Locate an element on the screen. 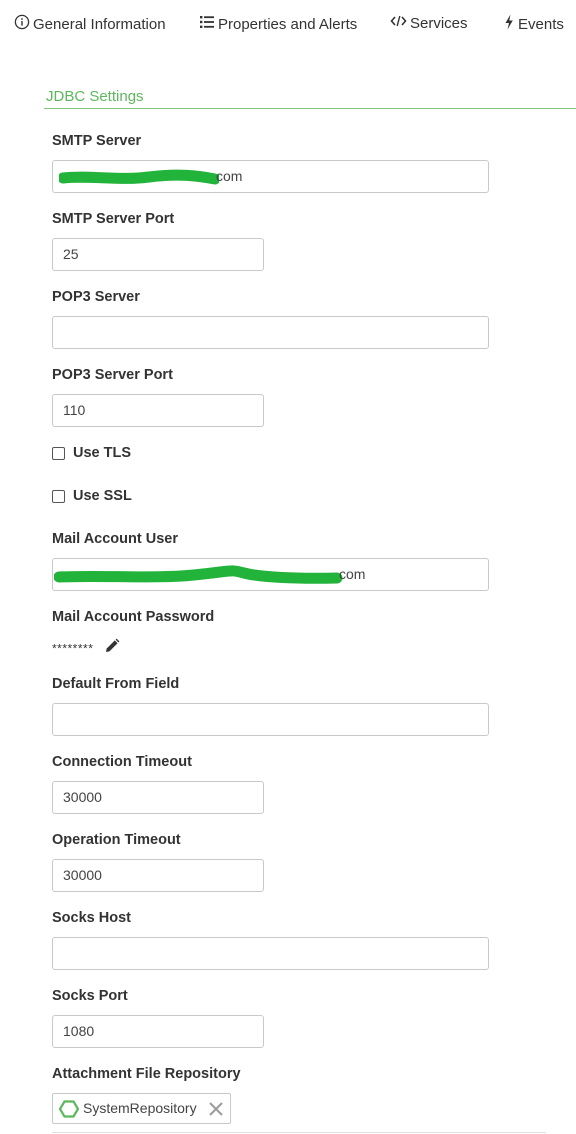 This screenshot has height=1134, width=576. pop3-port-label: POP3 Server Port is located at coordinates (112, 375).